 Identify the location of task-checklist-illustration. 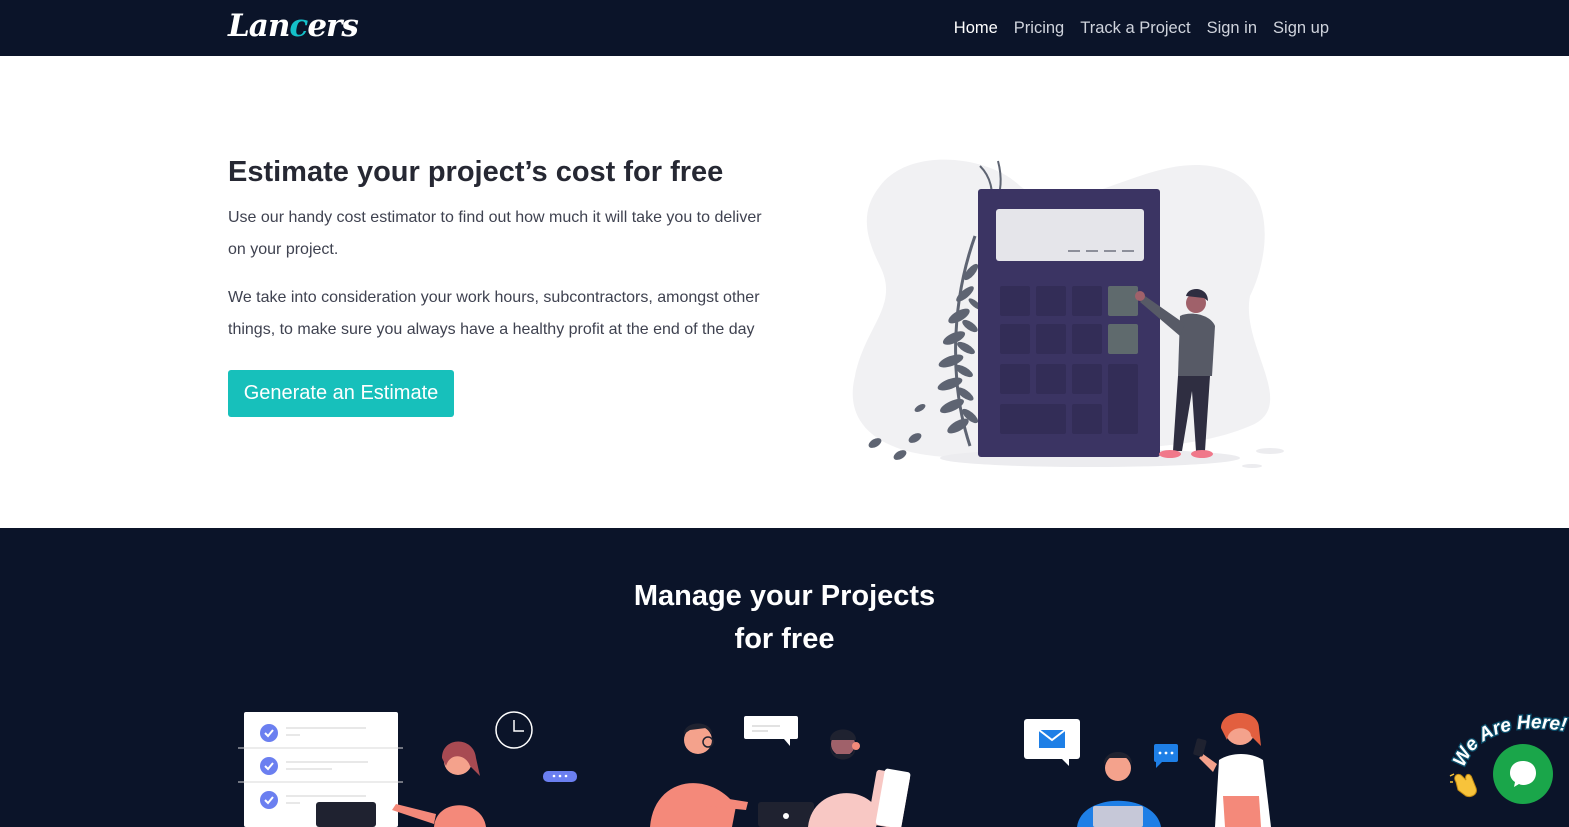
(407, 769).